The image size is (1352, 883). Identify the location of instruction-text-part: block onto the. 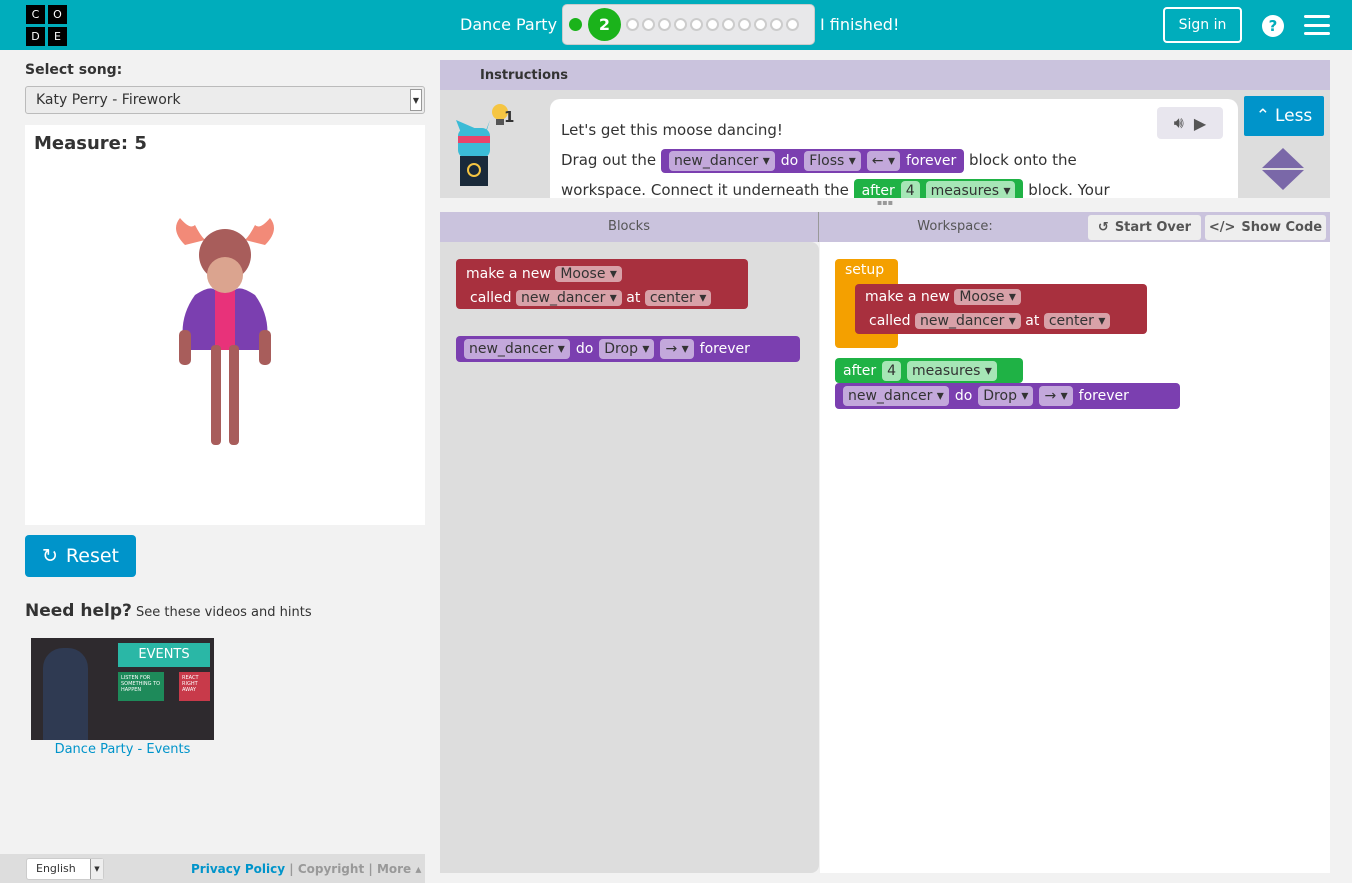
(1023, 160).